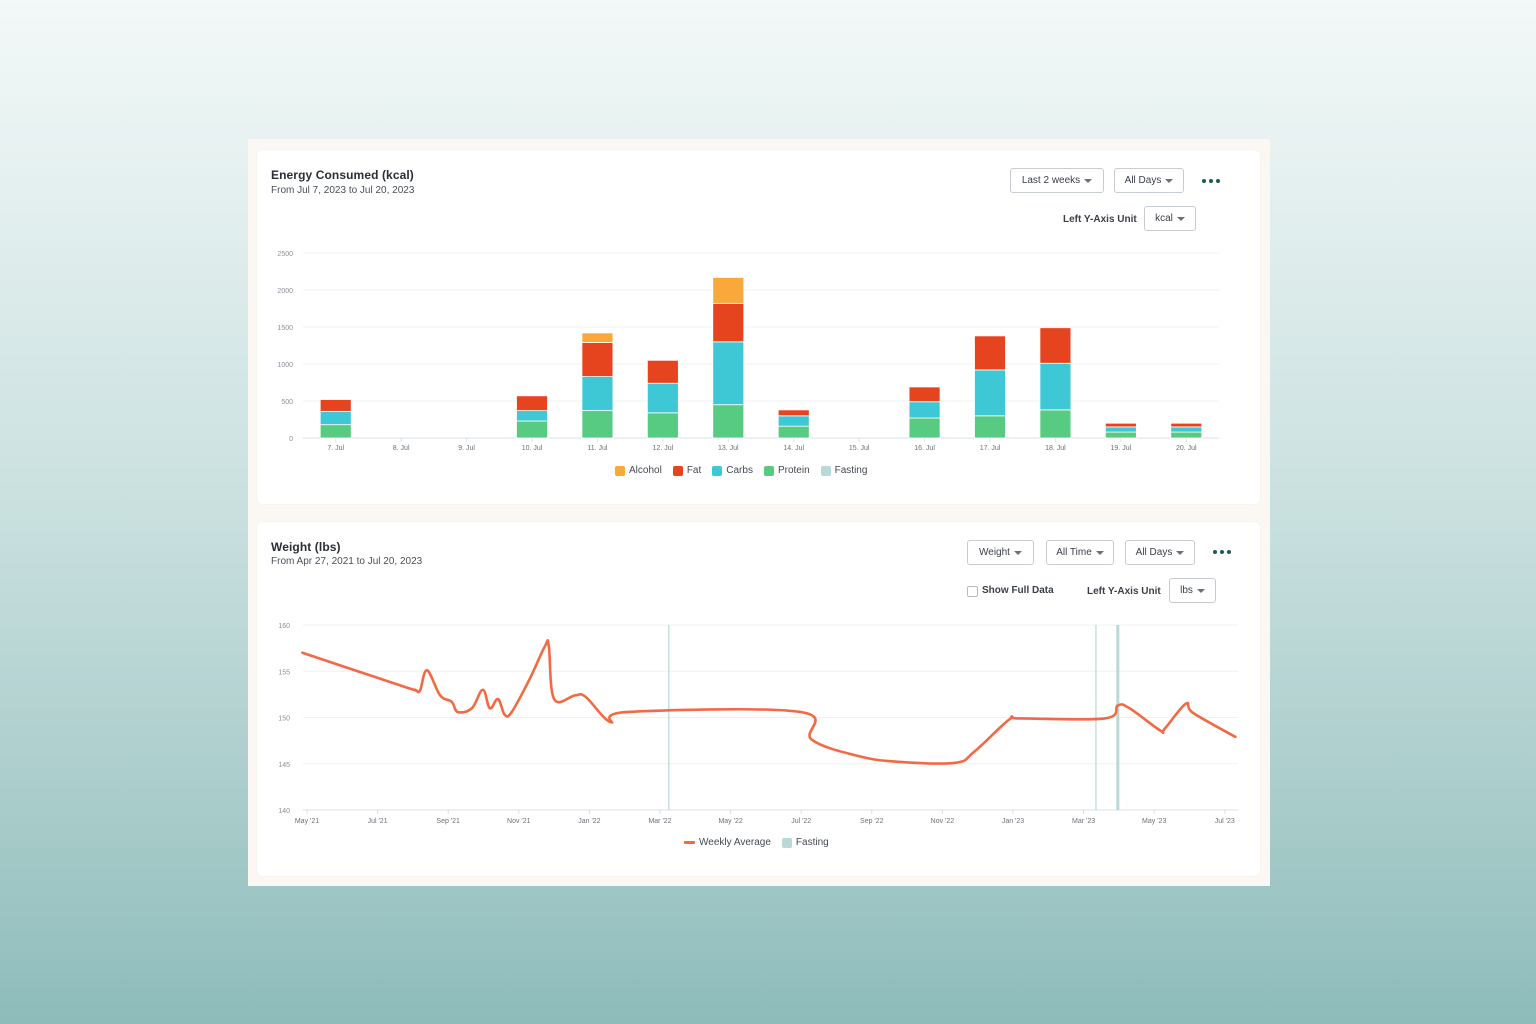 This screenshot has height=1024, width=1536. I want to click on x-tick-label: May '21, so click(307, 821).